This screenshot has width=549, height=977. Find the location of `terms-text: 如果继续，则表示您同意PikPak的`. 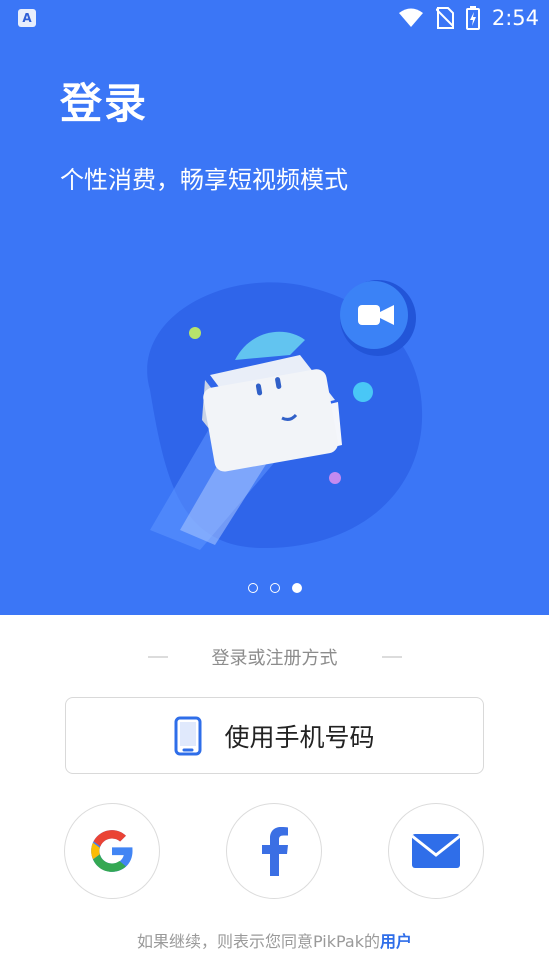

terms-text: 如果继续，则表示您同意PikPak的 is located at coordinates (258, 941).